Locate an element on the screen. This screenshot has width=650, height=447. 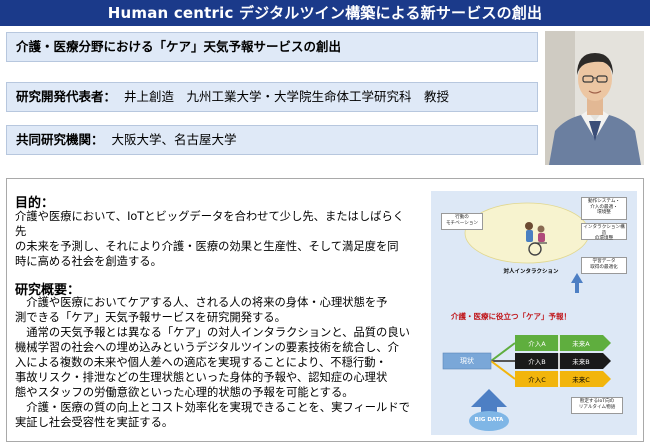
joint-institutions-value: 大阪大学、名古屋大学 is located at coordinates (174, 139).